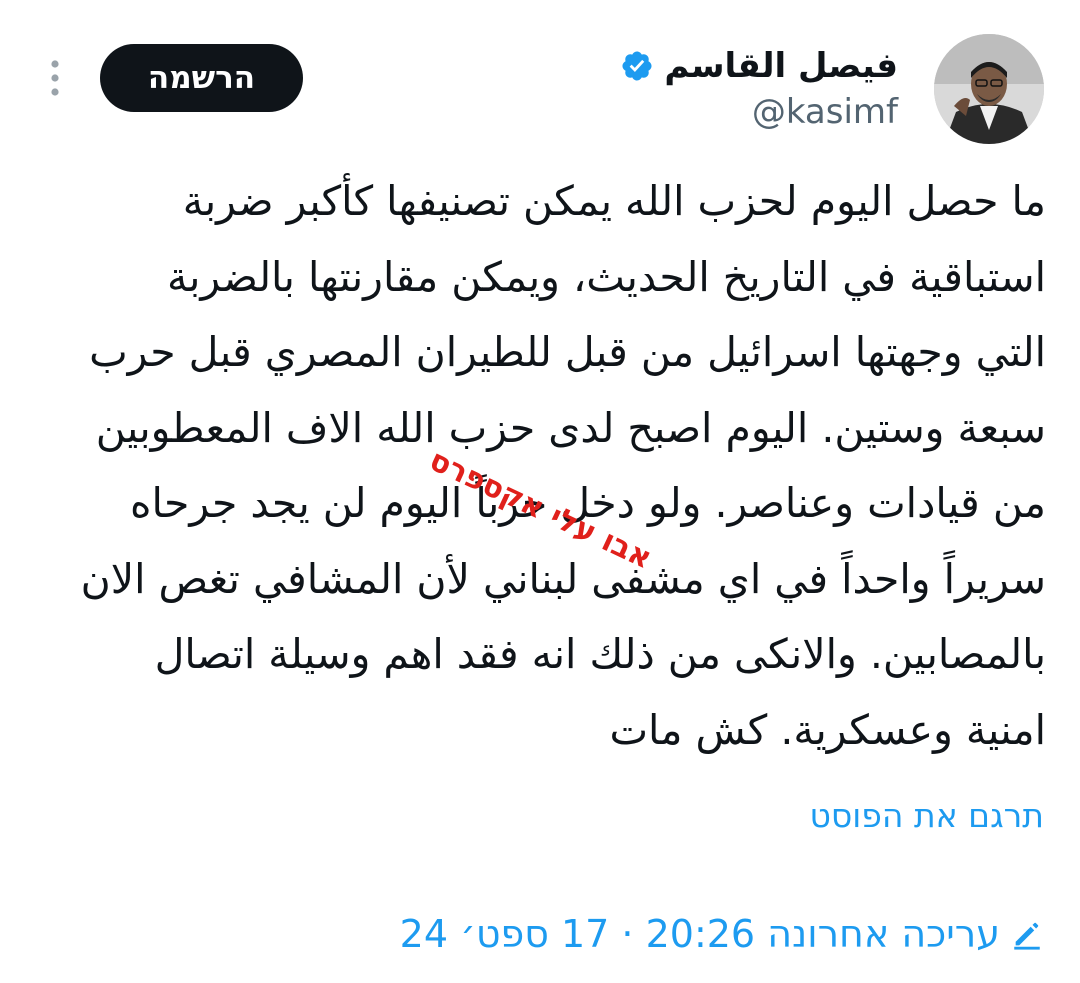  What do you see at coordinates (1027, 936) in the screenshot?
I see `edit-pencil-icon` at bounding box center [1027, 936].